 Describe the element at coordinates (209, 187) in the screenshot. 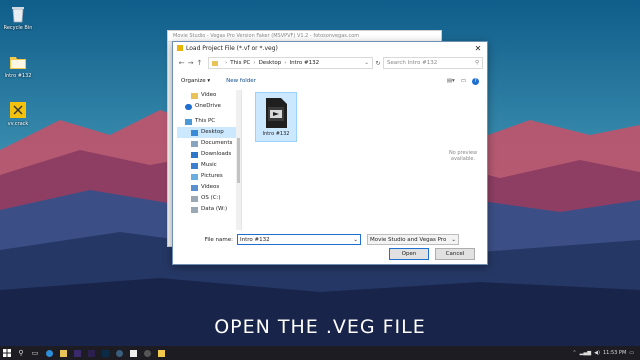

I see `sidebar-item-videos: Videos` at that location.